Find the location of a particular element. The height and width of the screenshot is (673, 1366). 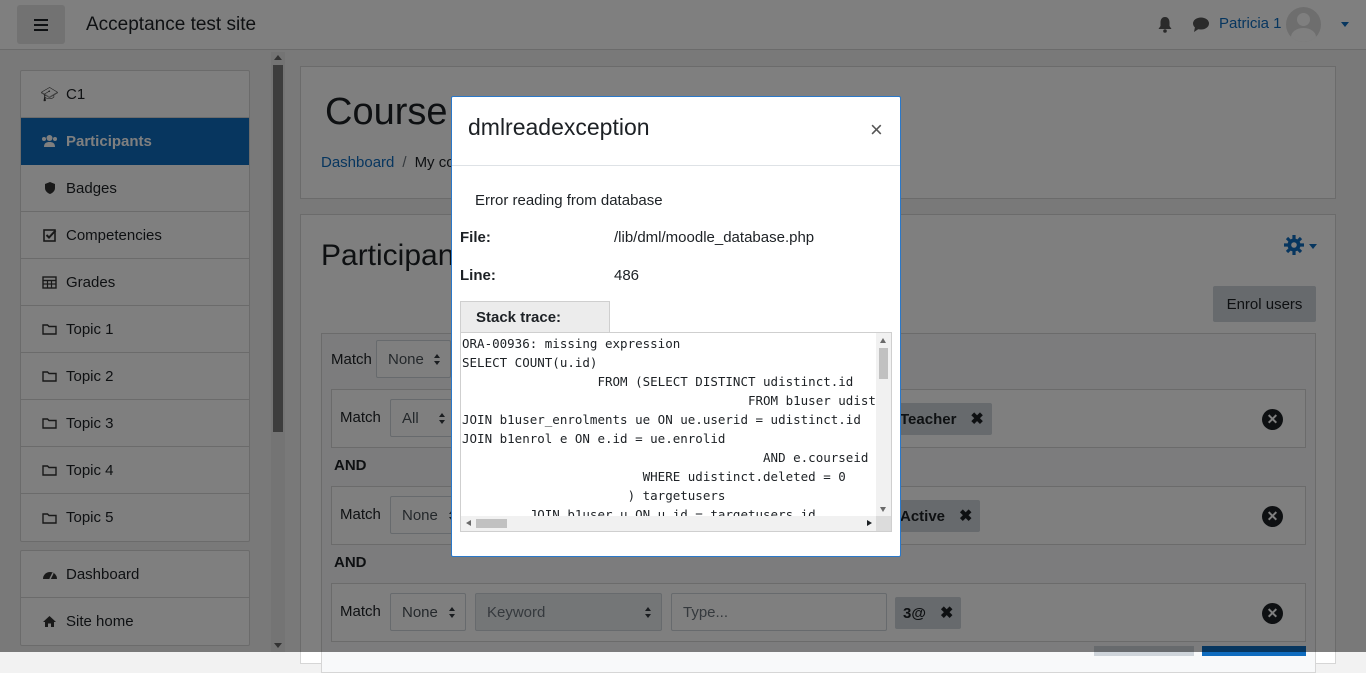

stack-trace-tab: Stack trace: is located at coordinates (535, 317).